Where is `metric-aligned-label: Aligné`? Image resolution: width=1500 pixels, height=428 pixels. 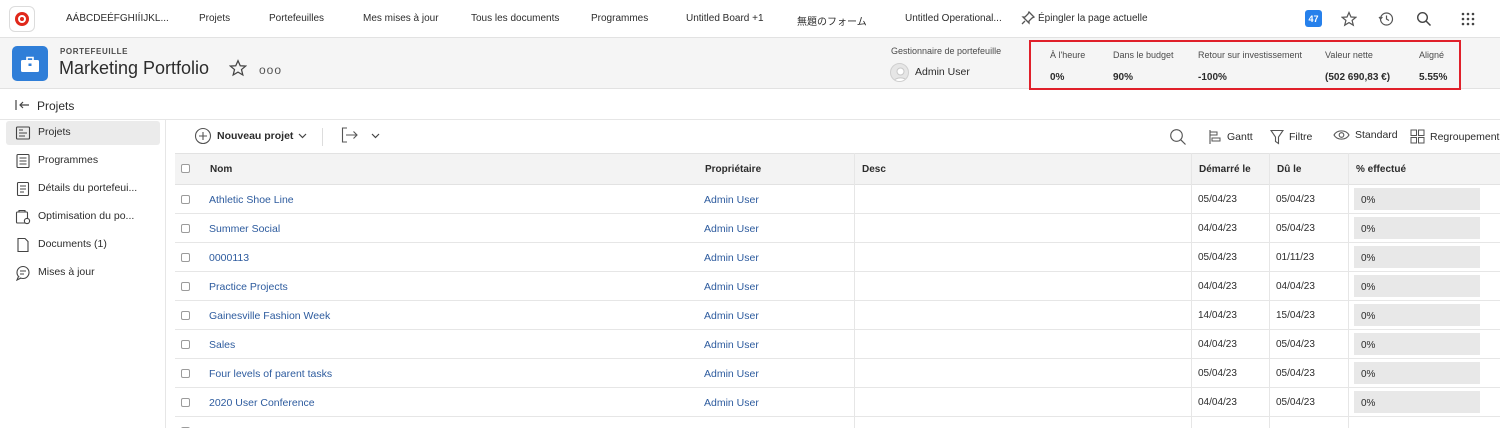 metric-aligned-label: Aligné is located at coordinates (1432, 55).